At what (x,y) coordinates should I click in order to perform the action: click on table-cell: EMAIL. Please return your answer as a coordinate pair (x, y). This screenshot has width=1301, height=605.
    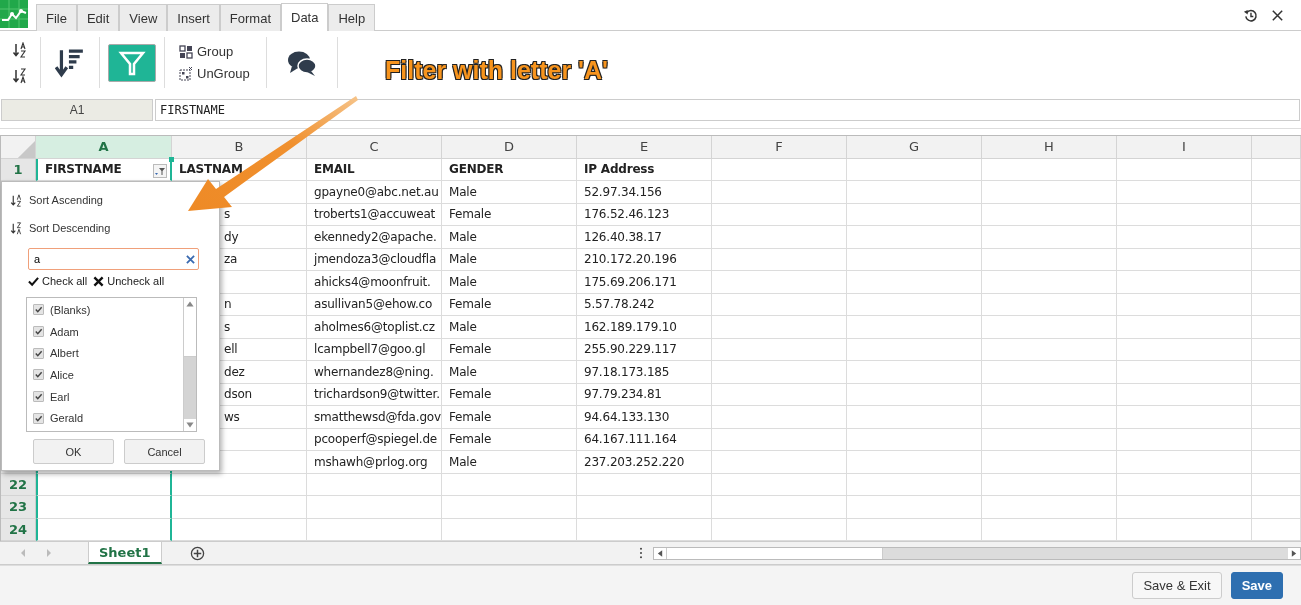
    Looking at the image, I should click on (374, 169).